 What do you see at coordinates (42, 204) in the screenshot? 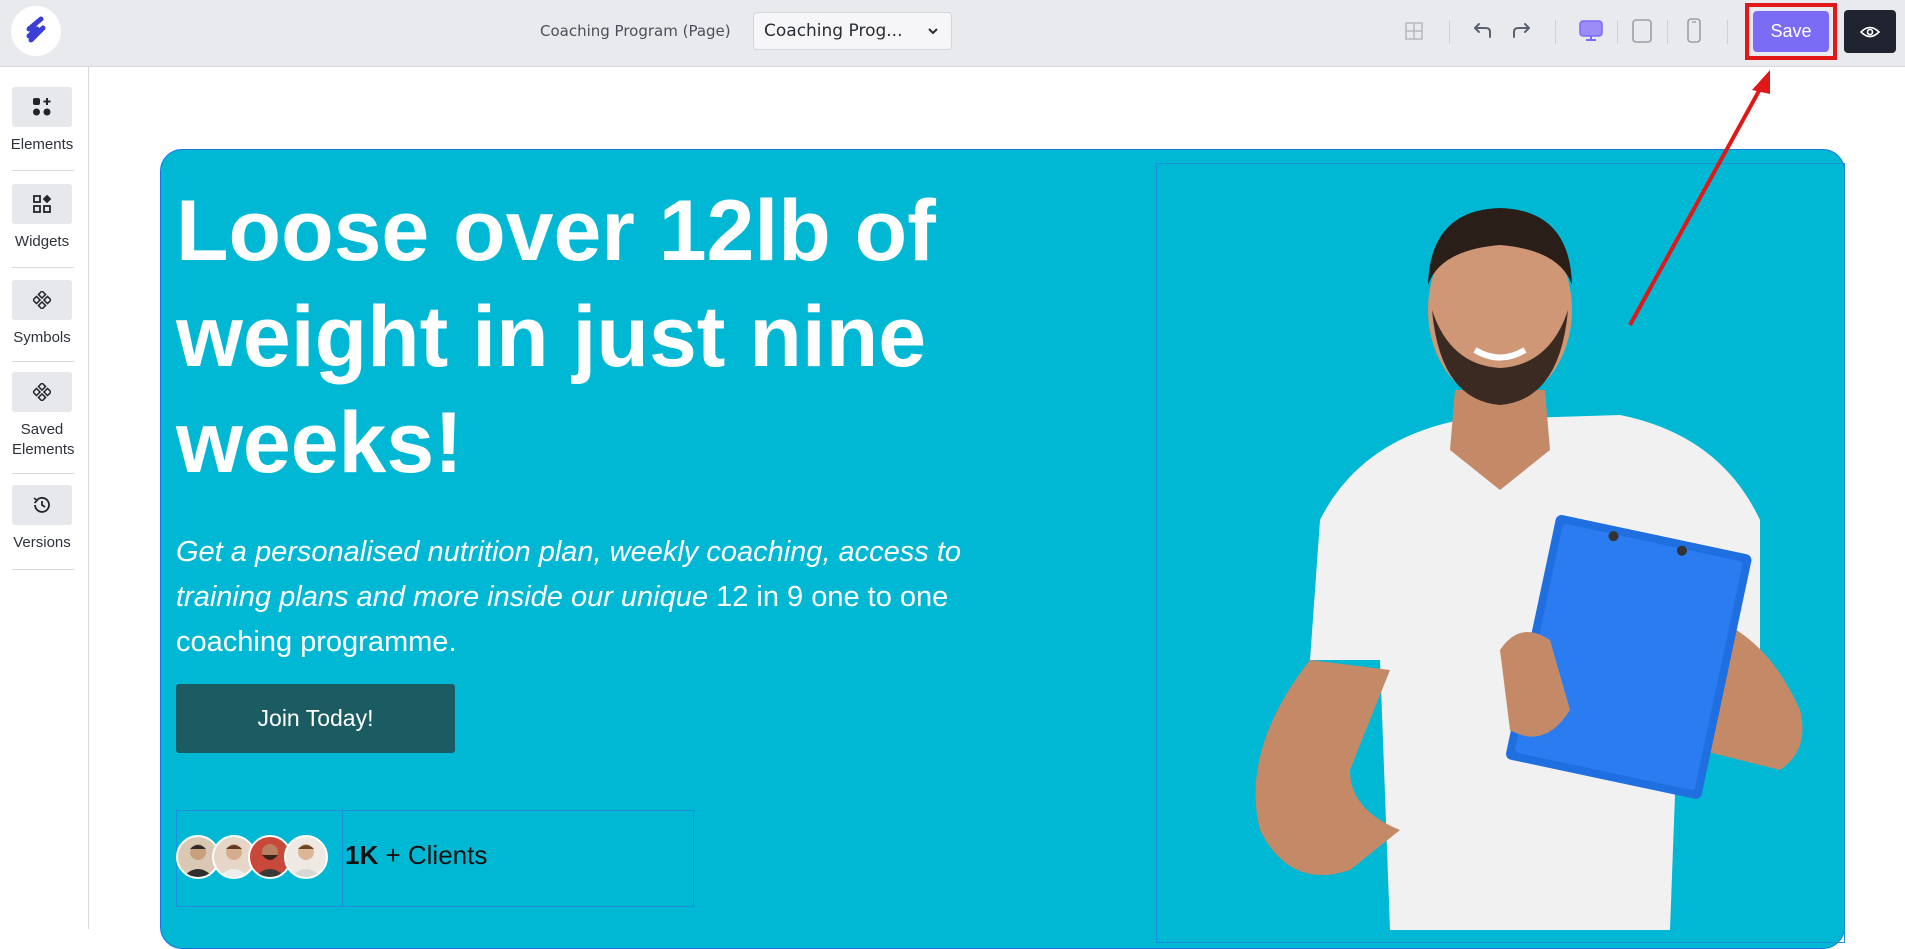
I see `widgets-icon` at bounding box center [42, 204].